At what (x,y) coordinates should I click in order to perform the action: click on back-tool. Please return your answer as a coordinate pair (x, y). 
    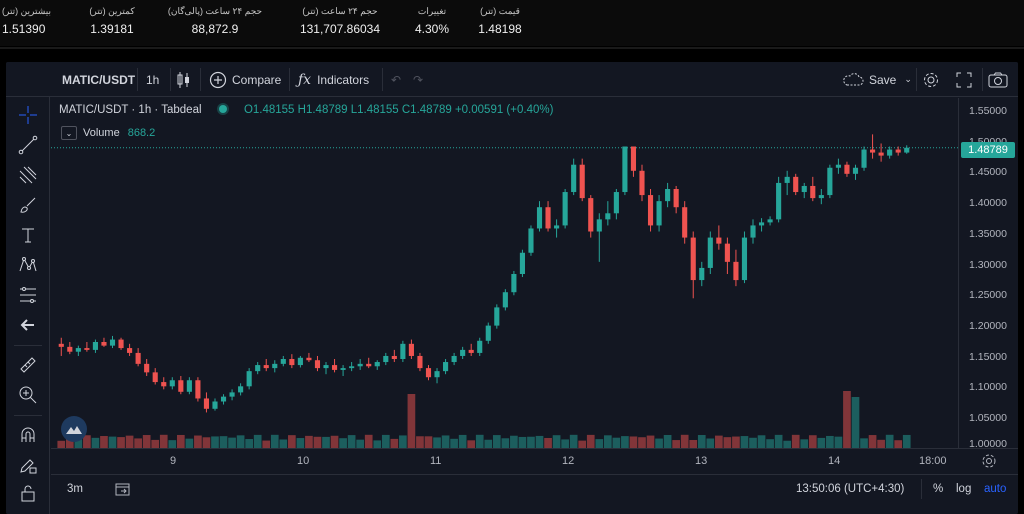
    Looking at the image, I should click on (28, 325).